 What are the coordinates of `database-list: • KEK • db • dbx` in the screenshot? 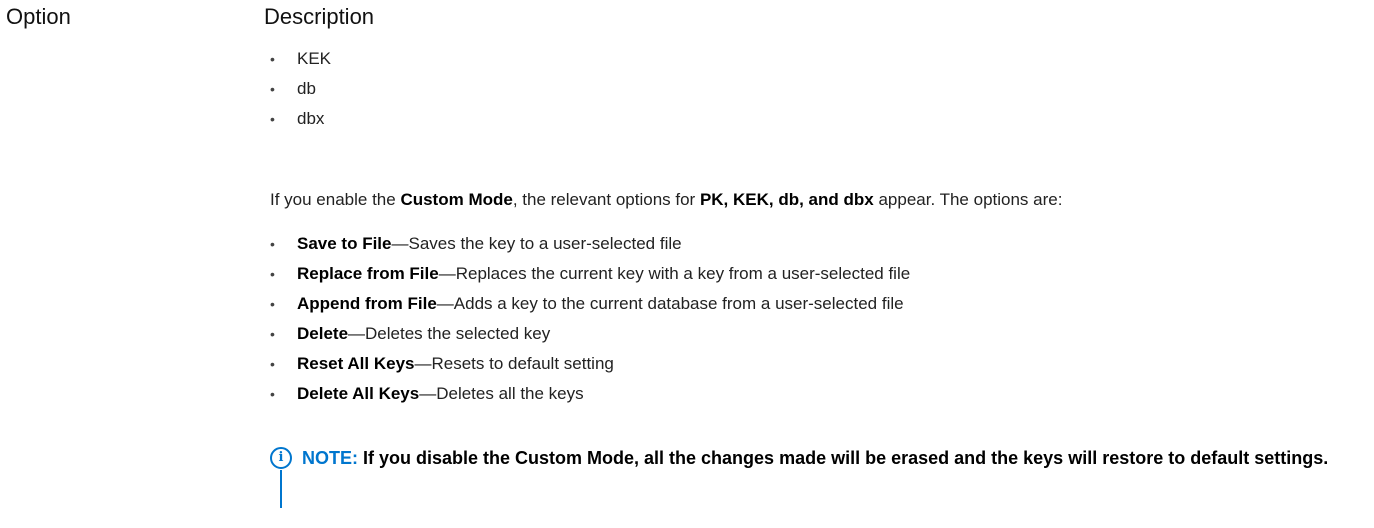 It's located at (300, 89).